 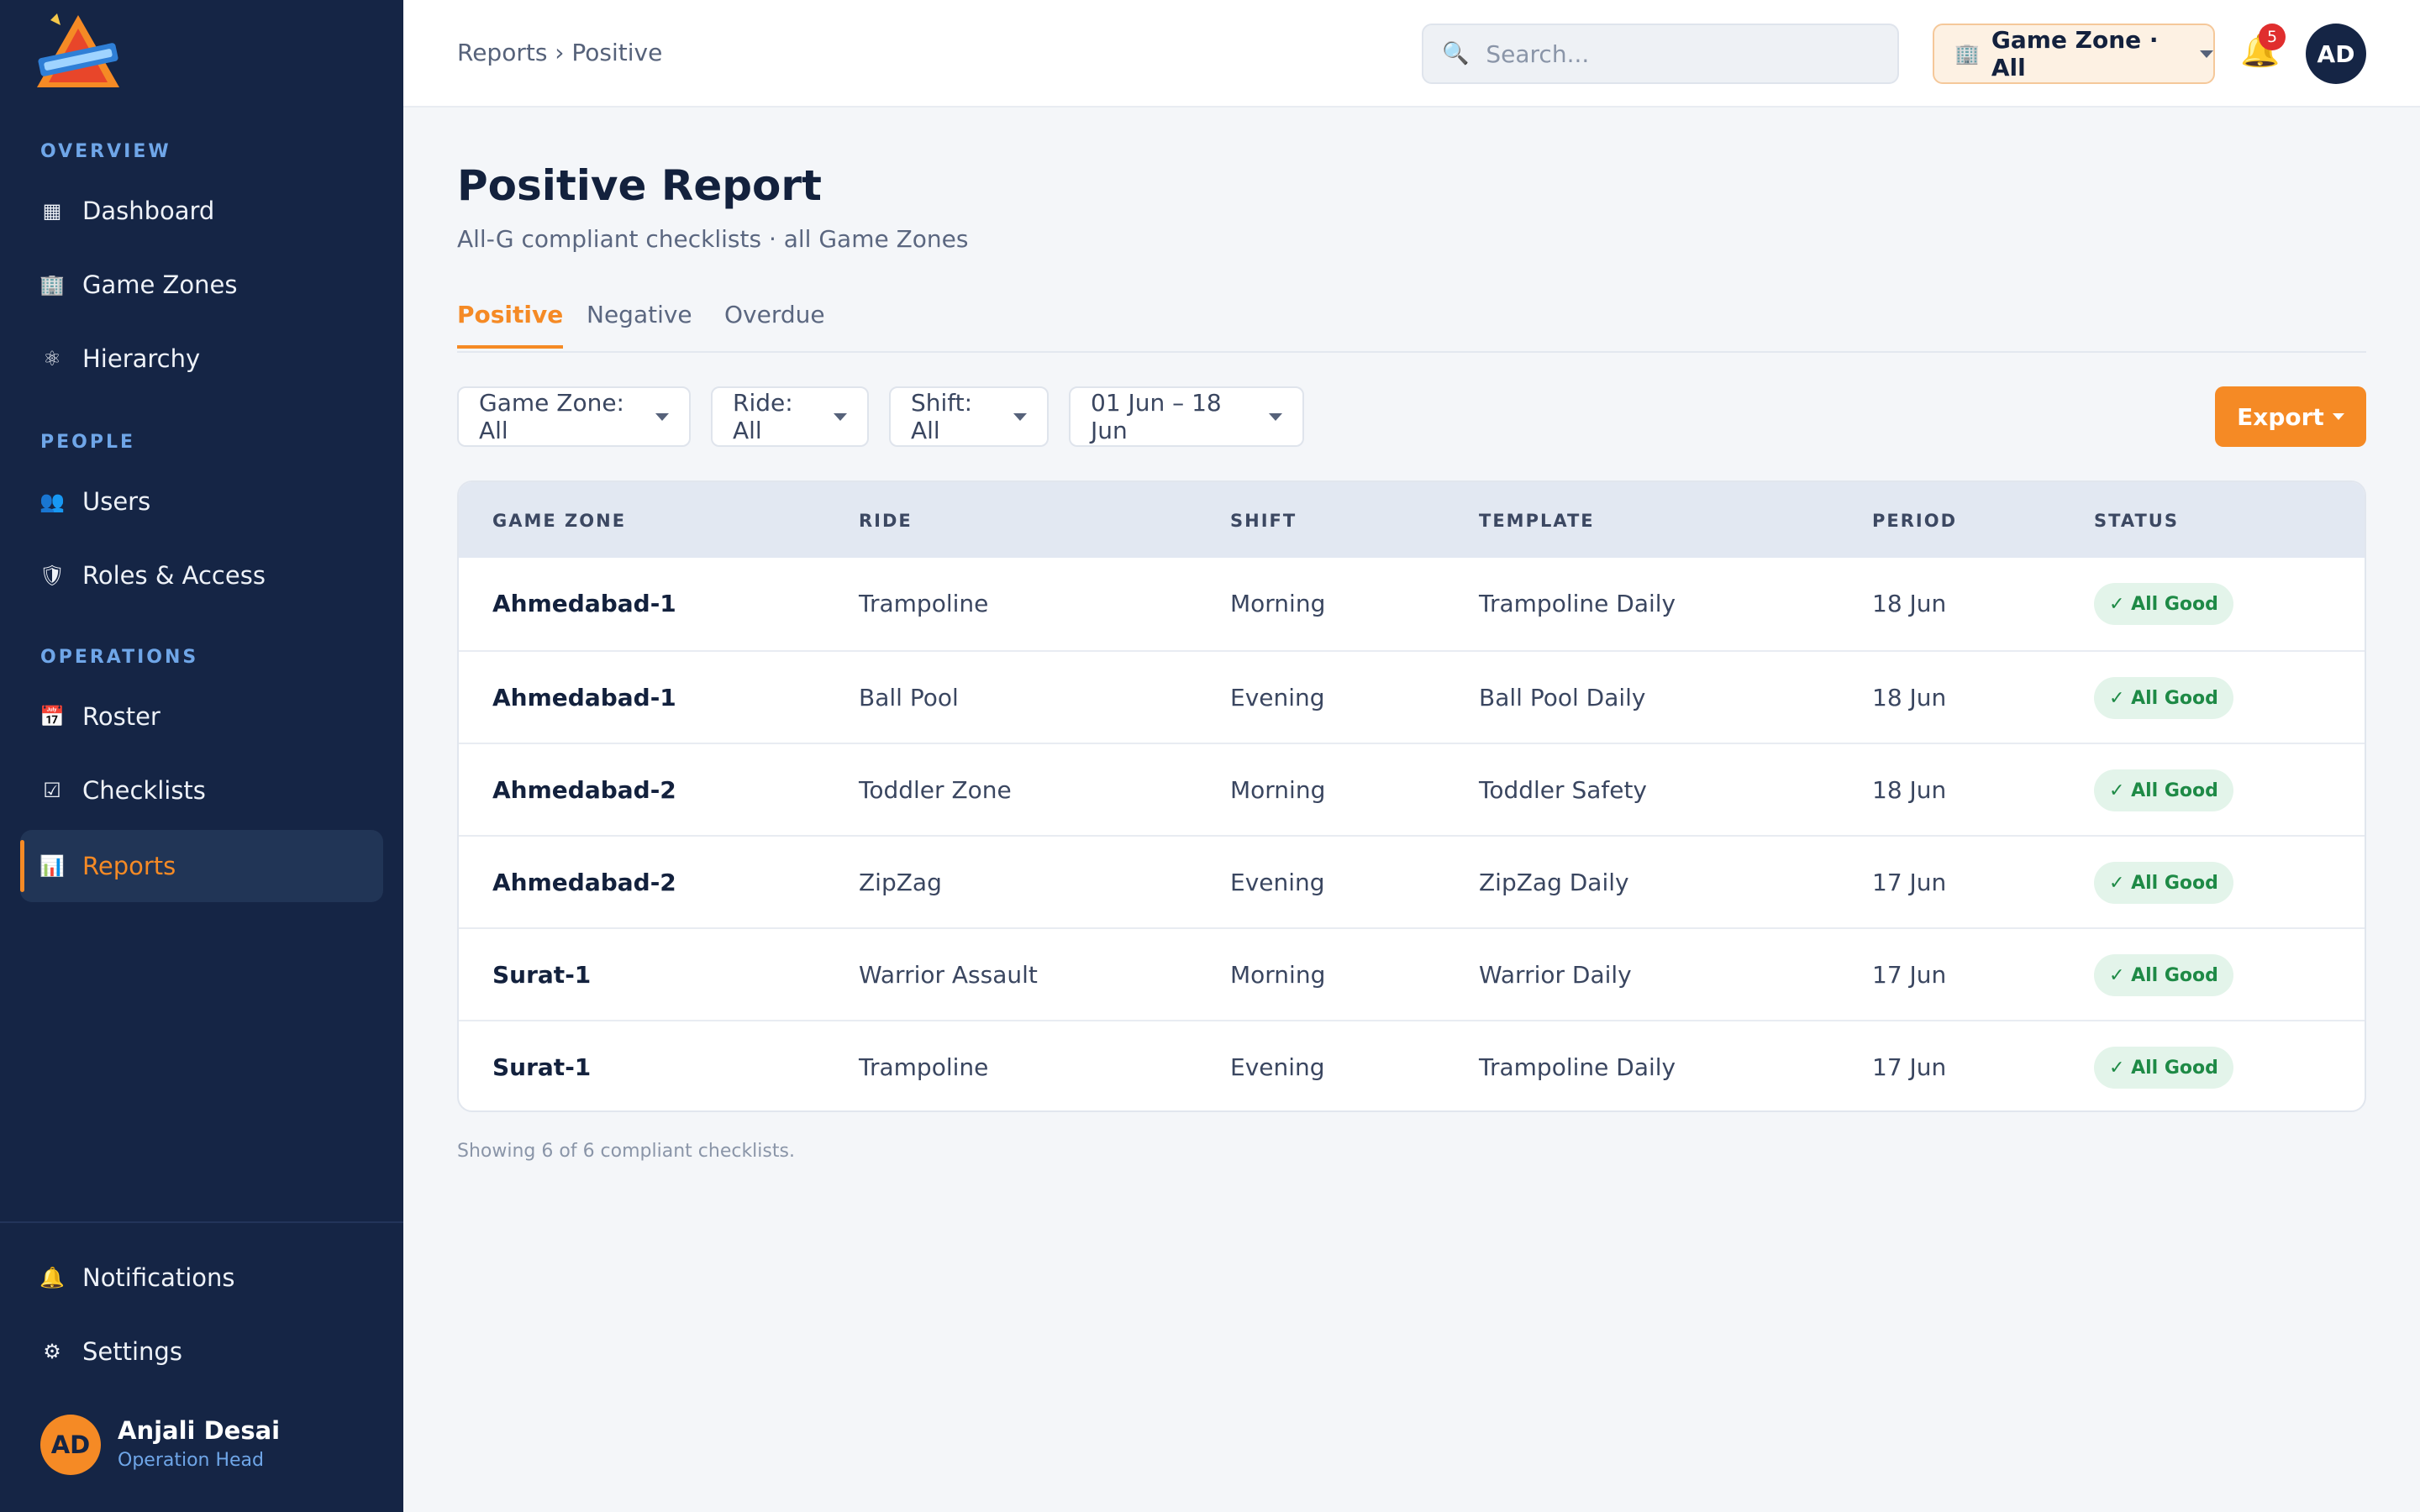 What do you see at coordinates (1563, 790) in the screenshot?
I see `cell-template: Toddler Safety` at bounding box center [1563, 790].